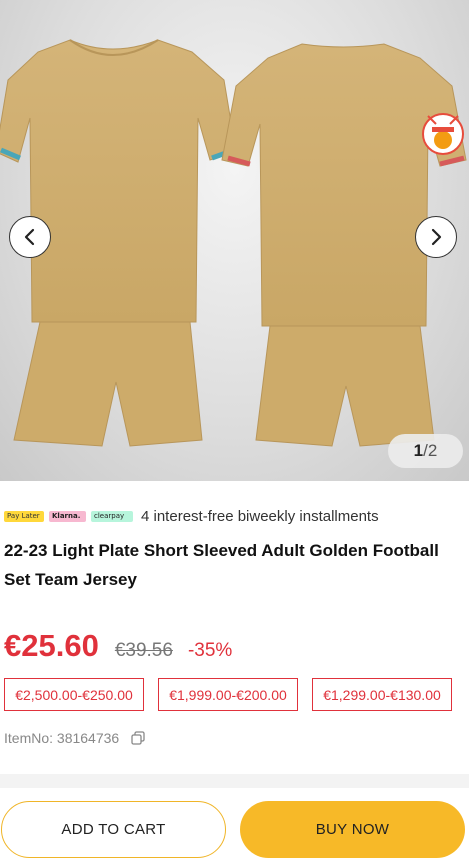  What do you see at coordinates (113, 829) in the screenshot?
I see `add-to-cart-button: ADD TO CART` at bounding box center [113, 829].